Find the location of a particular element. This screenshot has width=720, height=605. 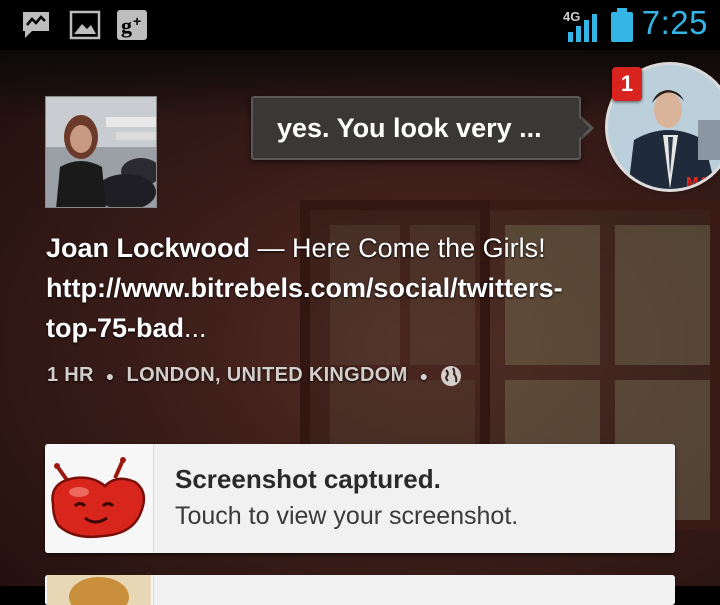

post-time: 1 HR is located at coordinates (70, 375).